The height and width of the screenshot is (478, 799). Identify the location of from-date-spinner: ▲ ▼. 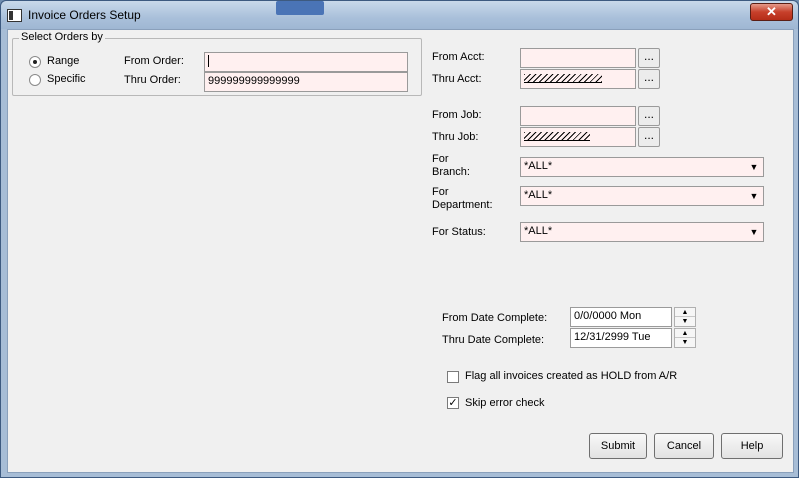
(685, 317).